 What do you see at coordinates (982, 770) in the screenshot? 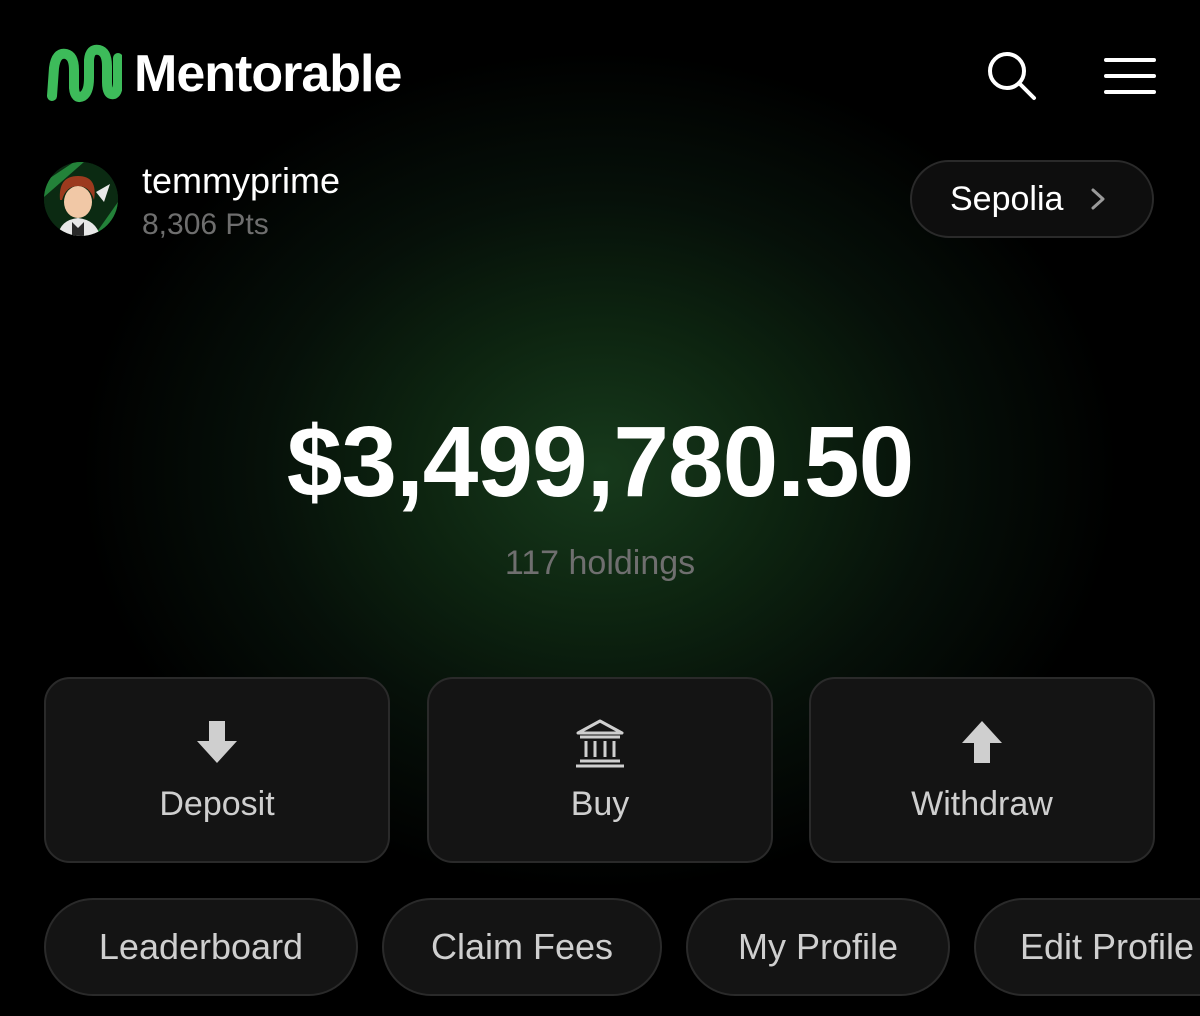
I see `withdraw-button: Withdraw` at bounding box center [982, 770].